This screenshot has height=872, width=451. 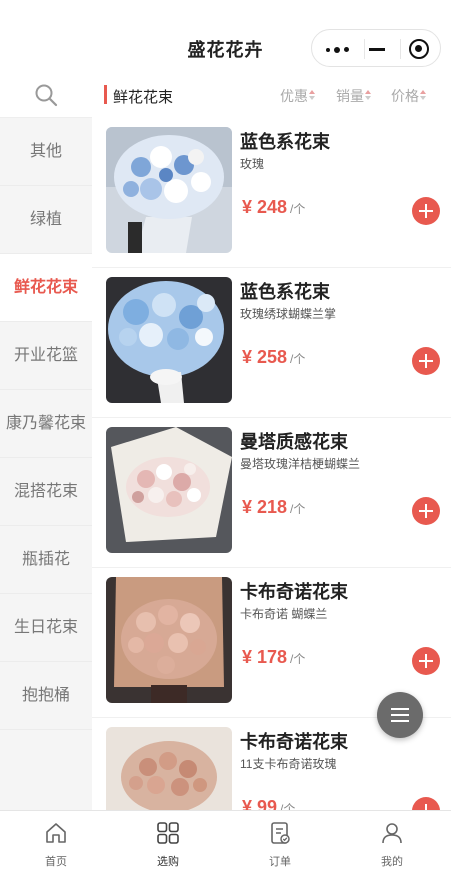 I want to click on product-price: ¥ 258/个, so click(x=273, y=357).